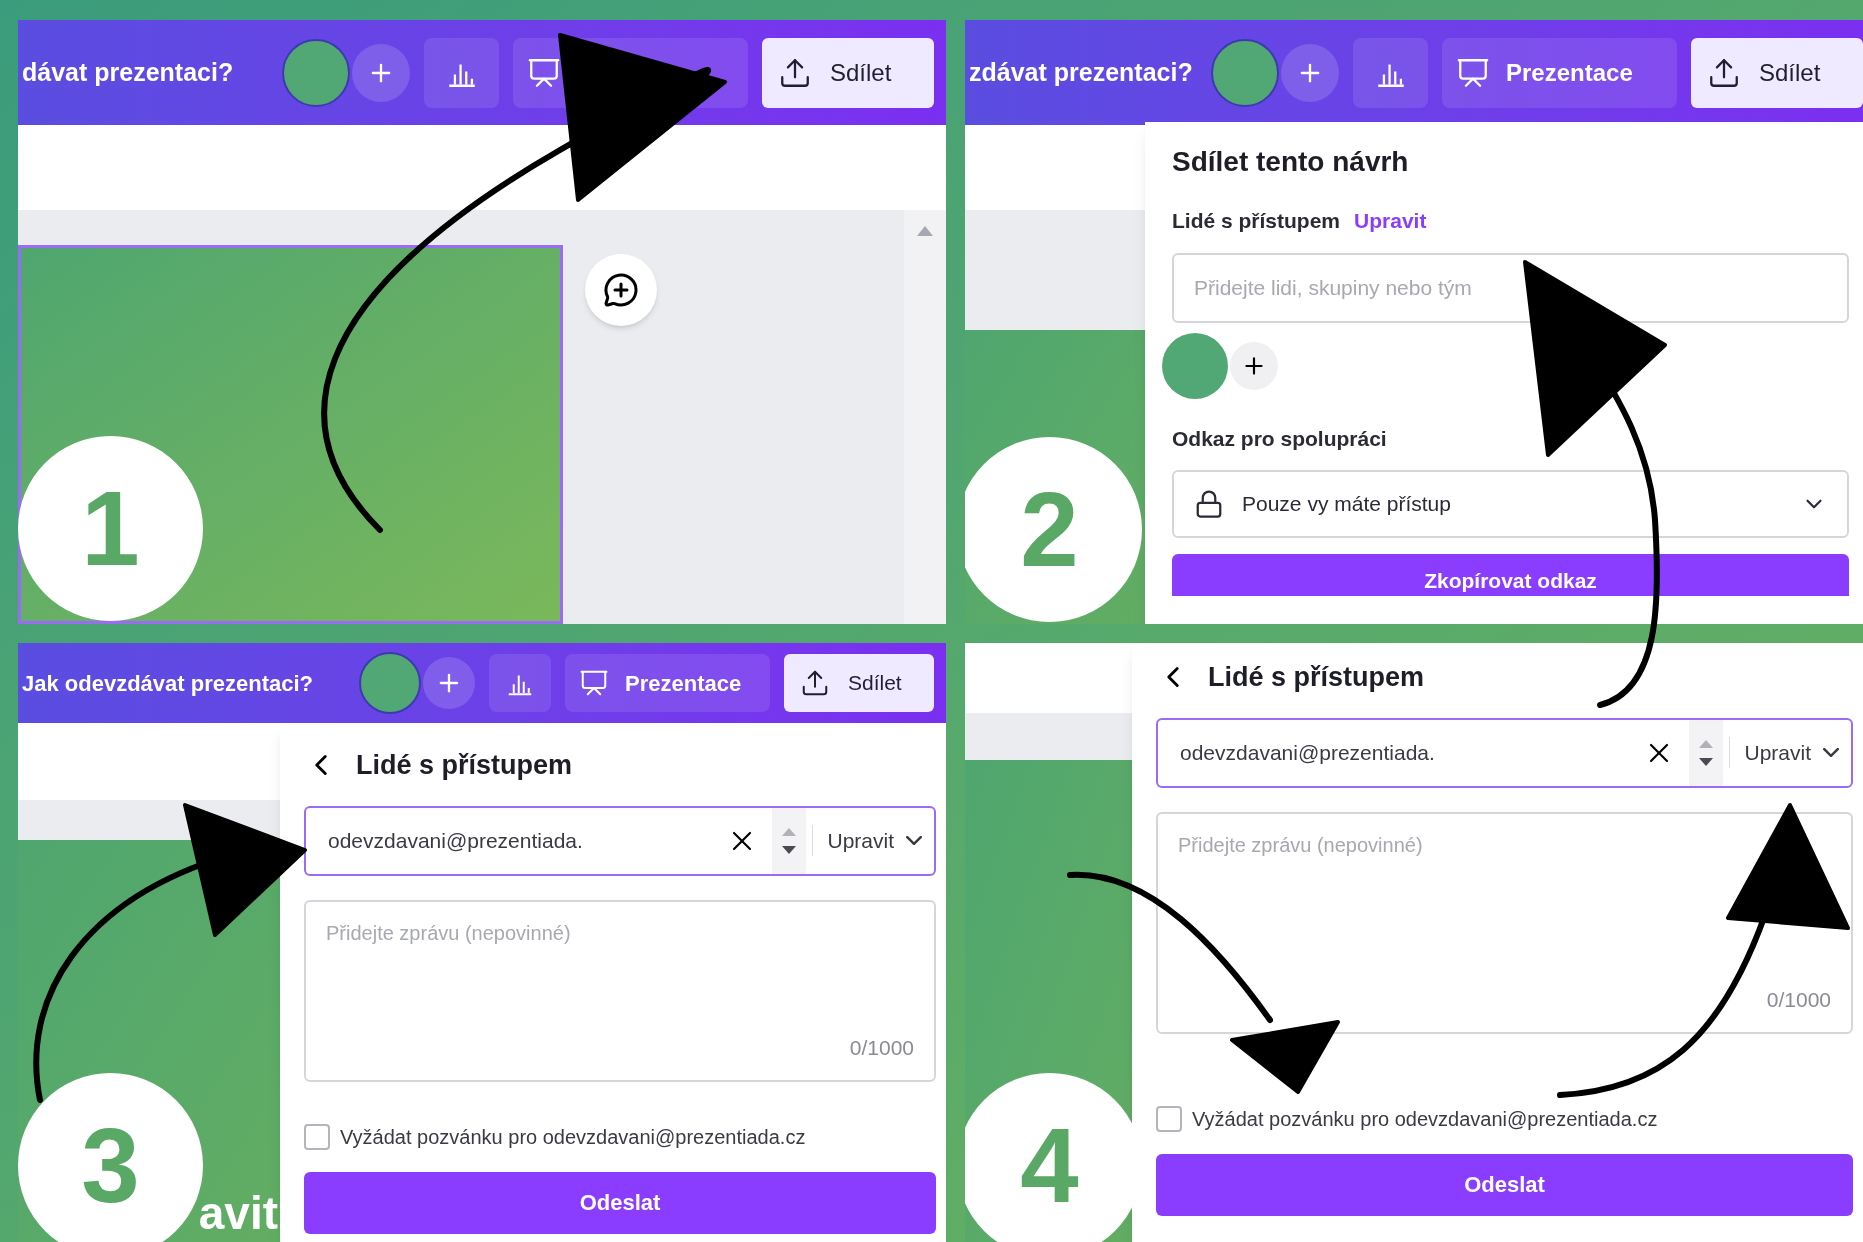  What do you see at coordinates (1510, 575) in the screenshot?
I see `copy-link-button: Zkopírovat odkaz` at bounding box center [1510, 575].